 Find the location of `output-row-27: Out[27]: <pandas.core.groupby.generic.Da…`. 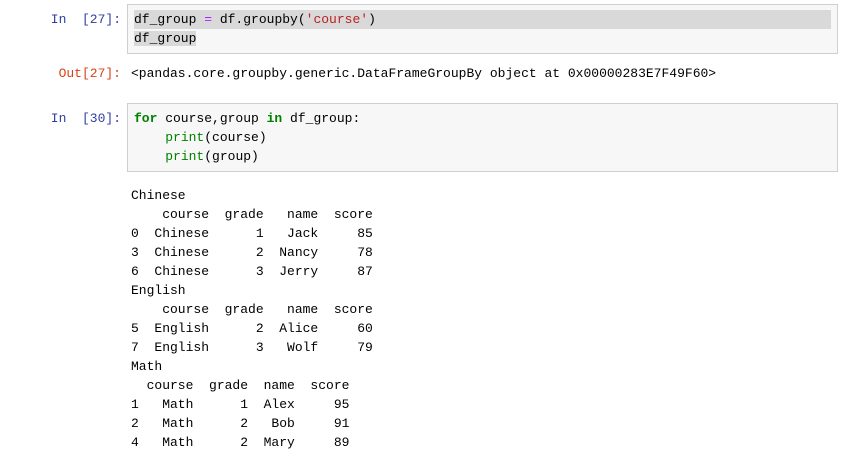

output-row-27: Out[27]: <pandas.core.groupby.generic.Da… is located at coordinates (431, 73).